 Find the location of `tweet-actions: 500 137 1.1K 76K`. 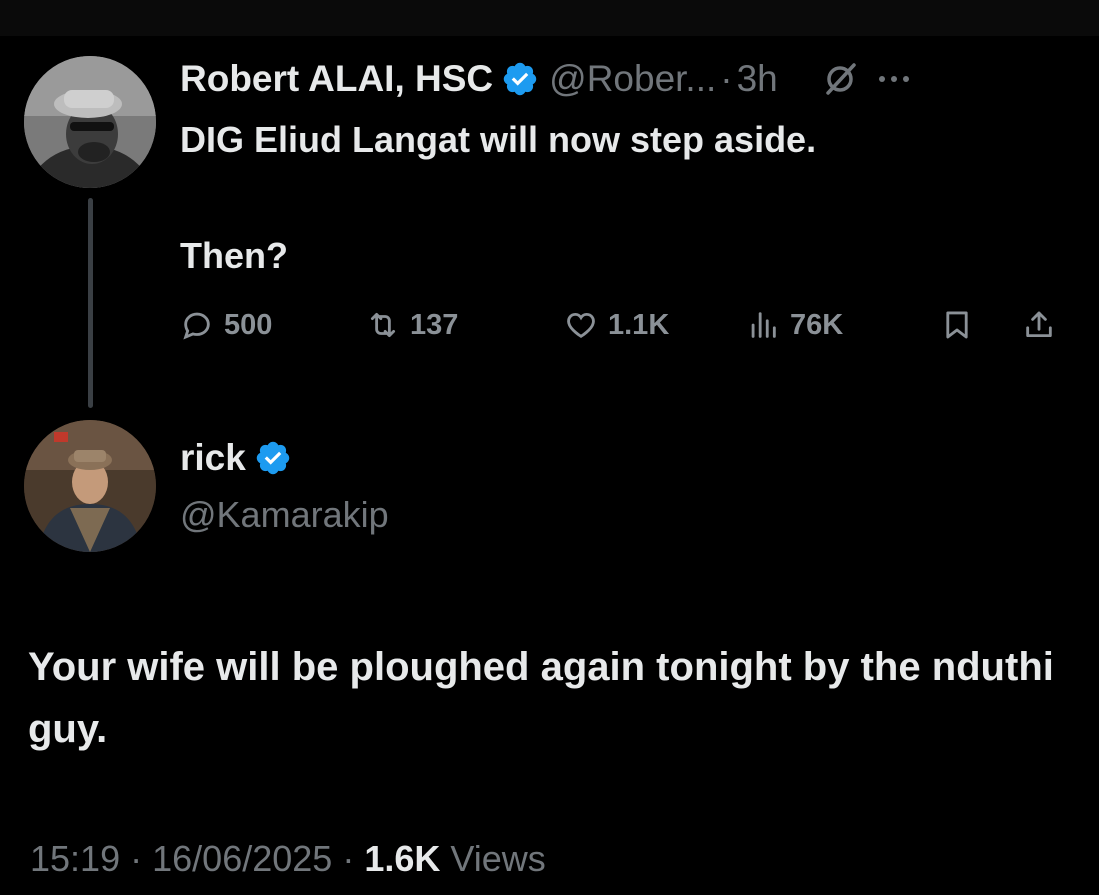

tweet-actions: 500 137 1.1K 76K is located at coordinates (625, 325).